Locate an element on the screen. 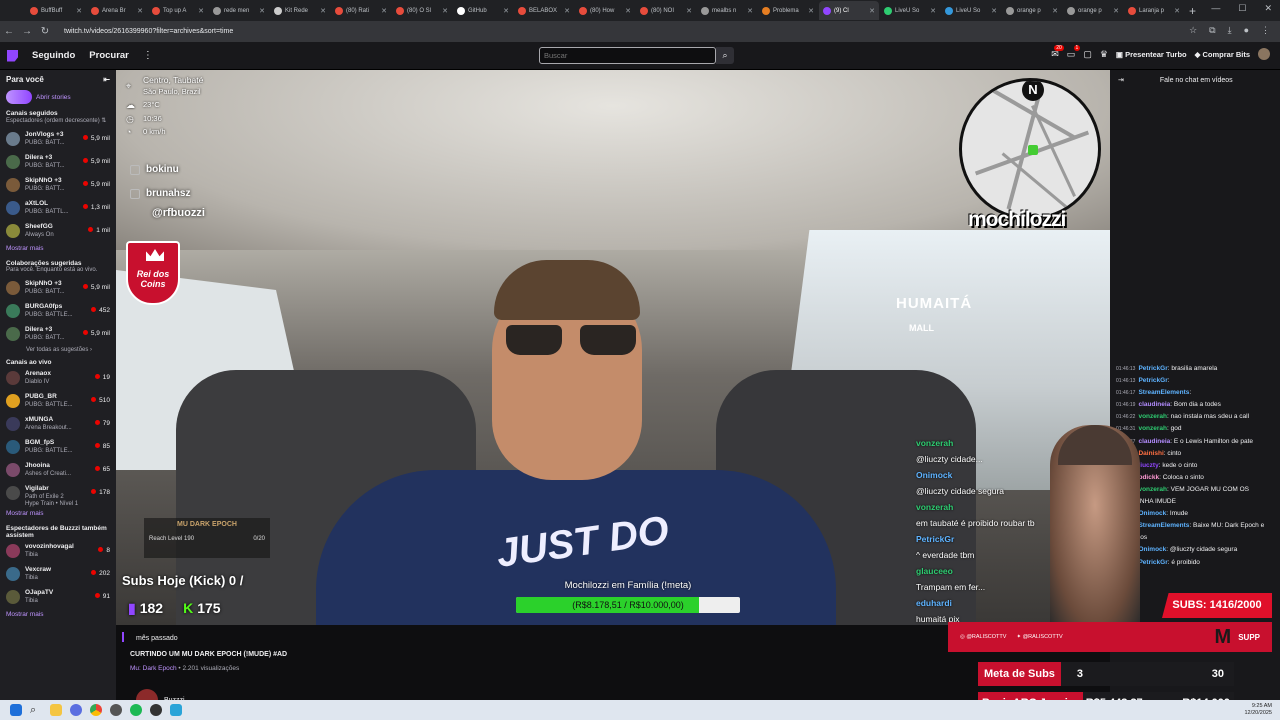 Image resolution: width=1280 pixels, height=720 pixels. sidebar-channel: vovozinhovagal Tibia 8 is located at coordinates (58, 550).